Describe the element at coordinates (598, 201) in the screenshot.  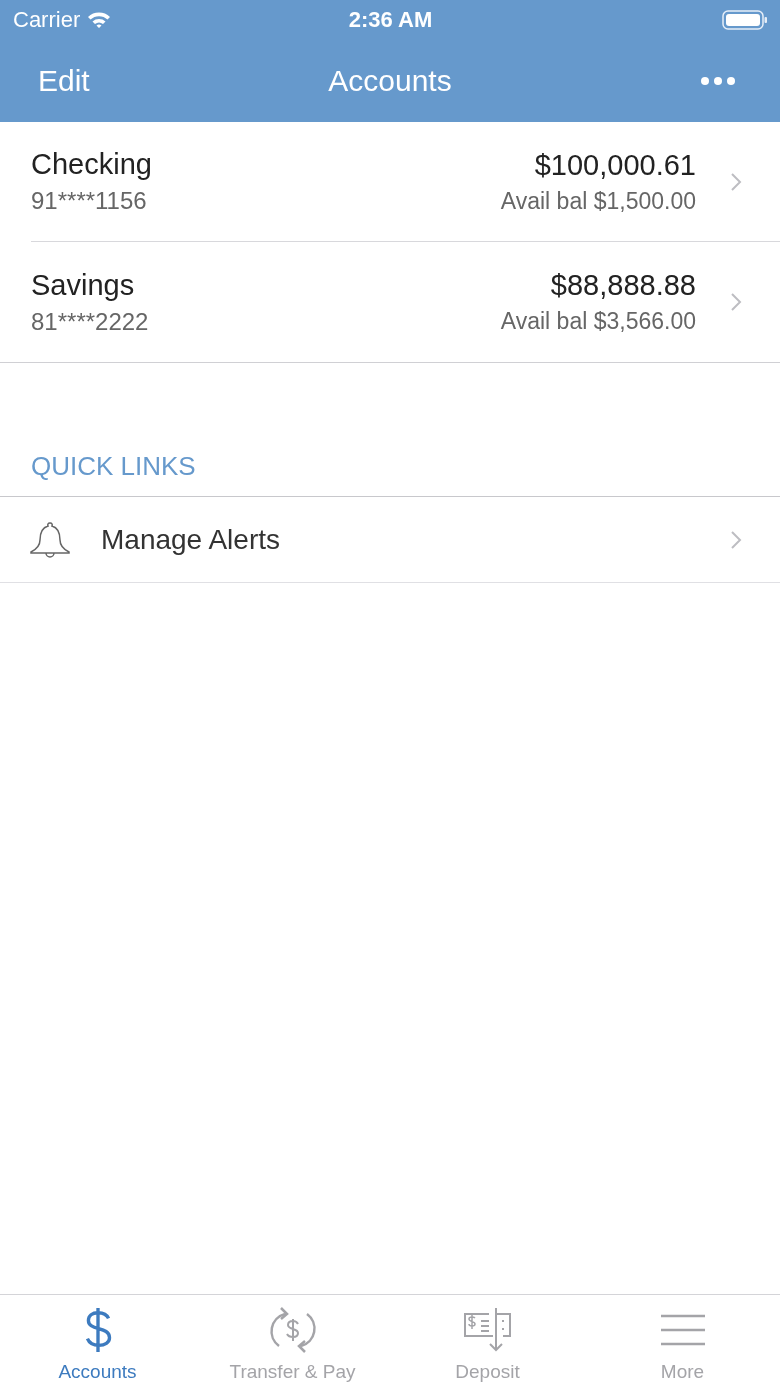
I see `available-balance: Avail bal $1,500.00` at that location.